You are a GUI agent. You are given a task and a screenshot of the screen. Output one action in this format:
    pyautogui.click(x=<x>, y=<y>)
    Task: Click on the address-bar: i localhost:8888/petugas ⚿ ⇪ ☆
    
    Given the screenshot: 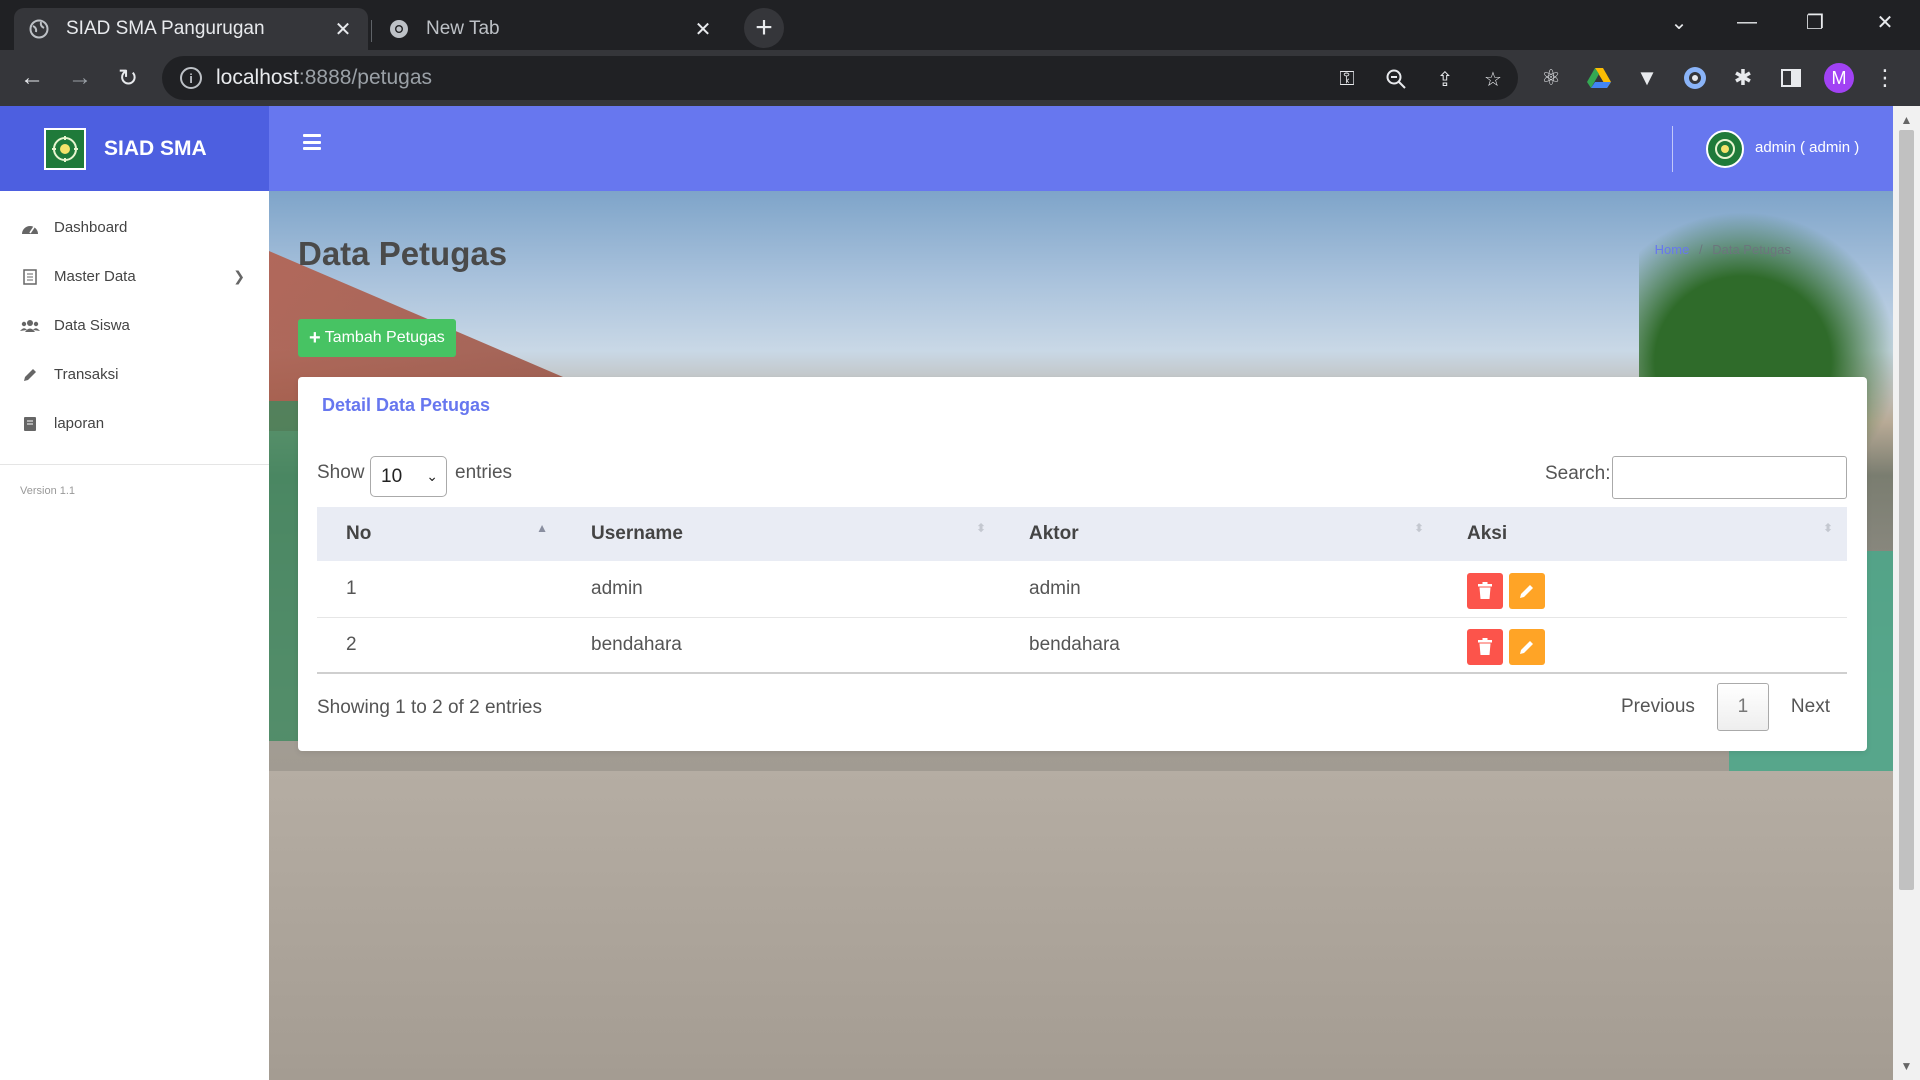 What is the action you would take?
    pyautogui.click(x=840, y=78)
    